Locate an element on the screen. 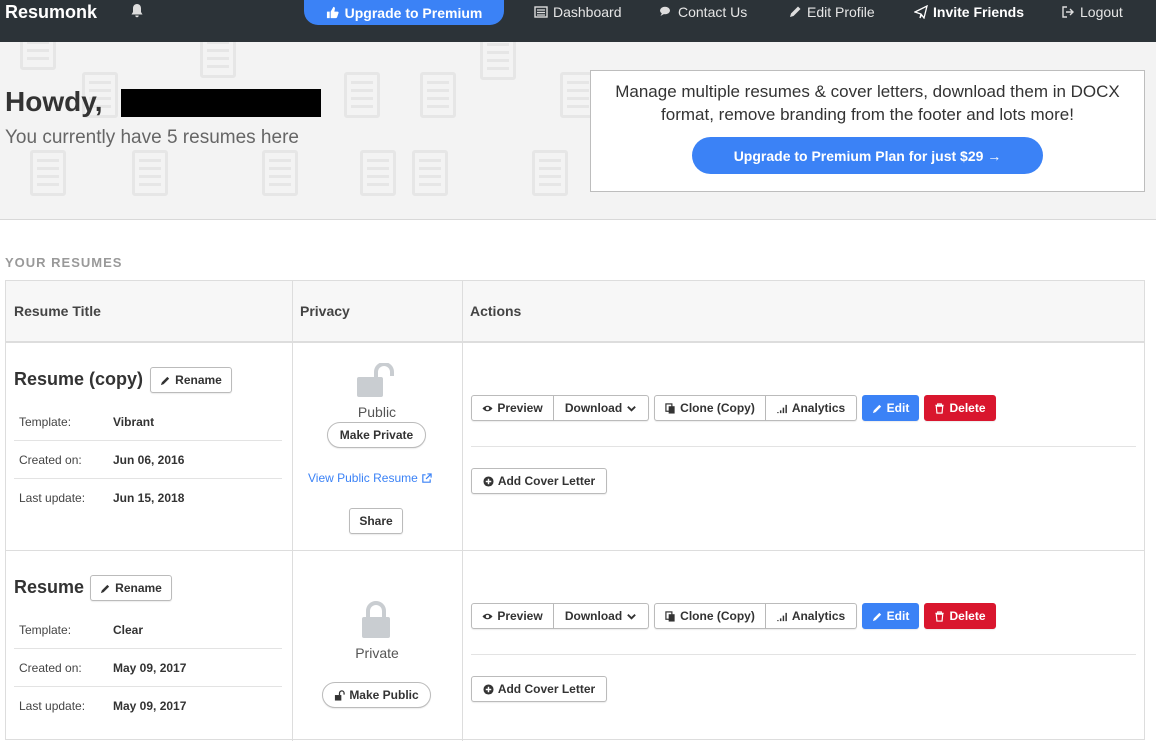 Image resolution: width=1156 pixels, height=741 pixels. resume-count-text: You currently have 5 resumes here is located at coordinates (152, 137).